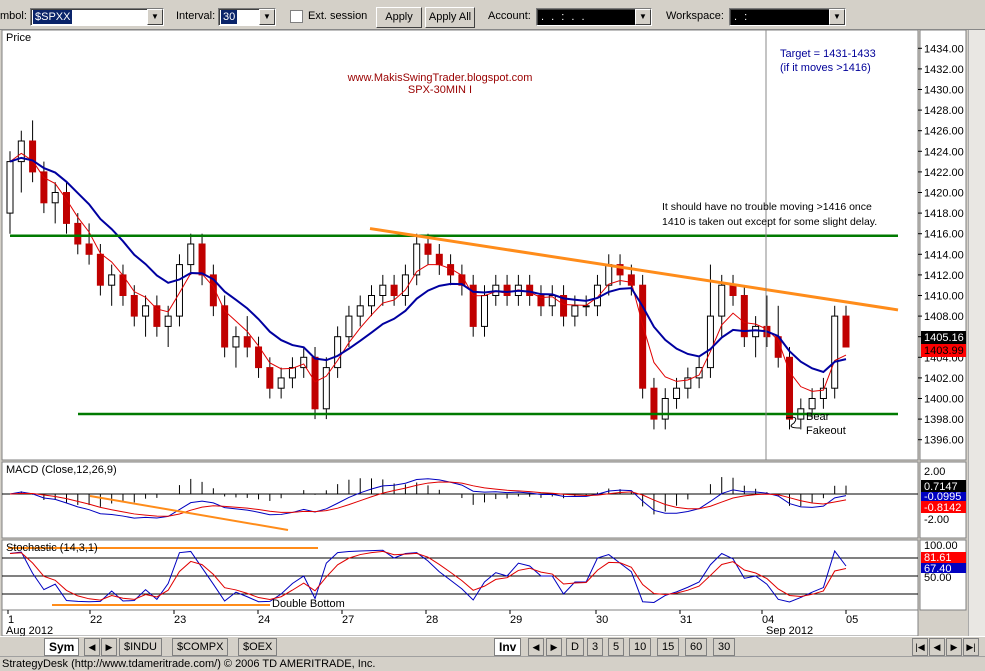 The image size is (985, 671). What do you see at coordinates (602, 620) in the screenshot?
I see `time-tick-label: 30` at bounding box center [602, 620].